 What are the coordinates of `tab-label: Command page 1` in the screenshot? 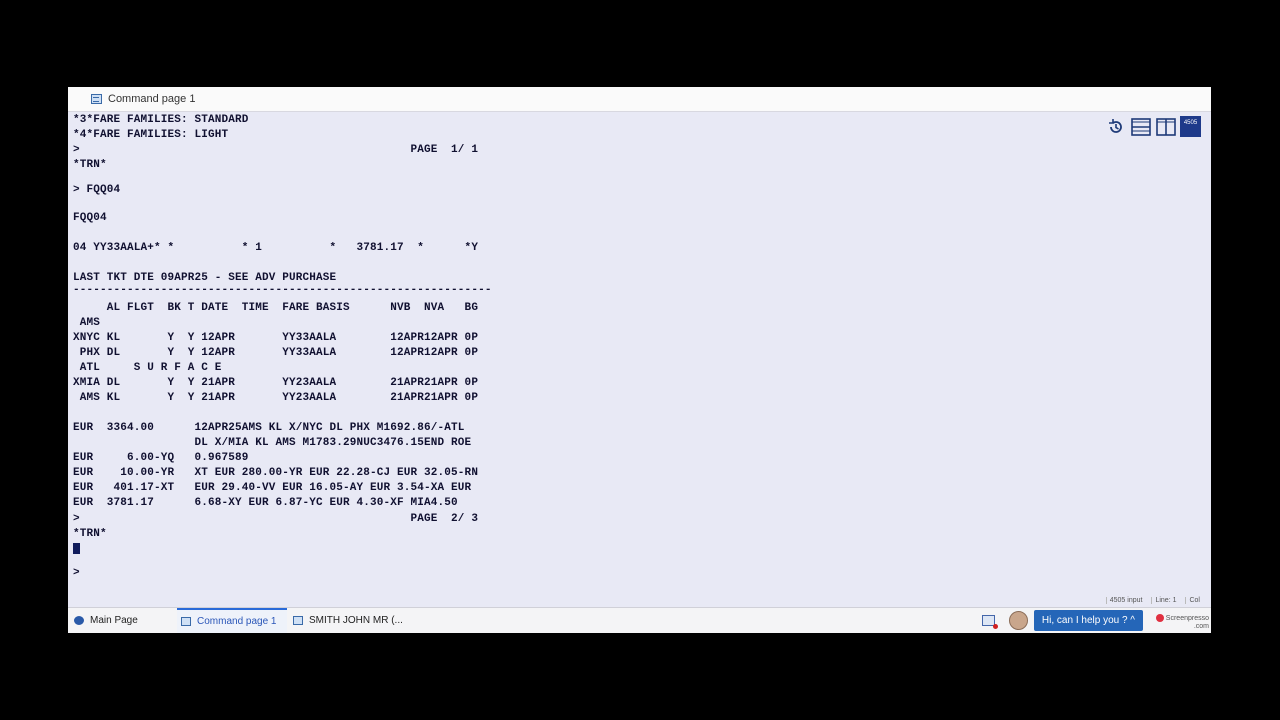 It's located at (237, 621).